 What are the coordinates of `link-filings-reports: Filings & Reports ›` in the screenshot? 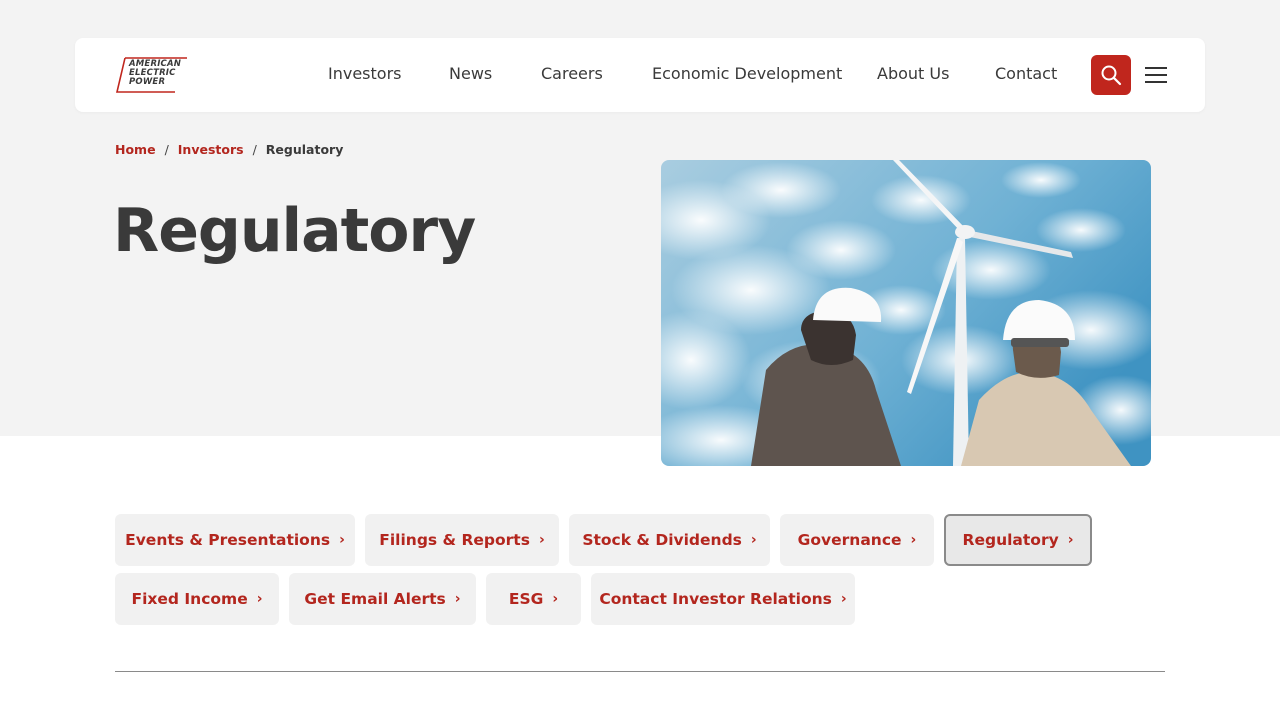 It's located at (462, 540).